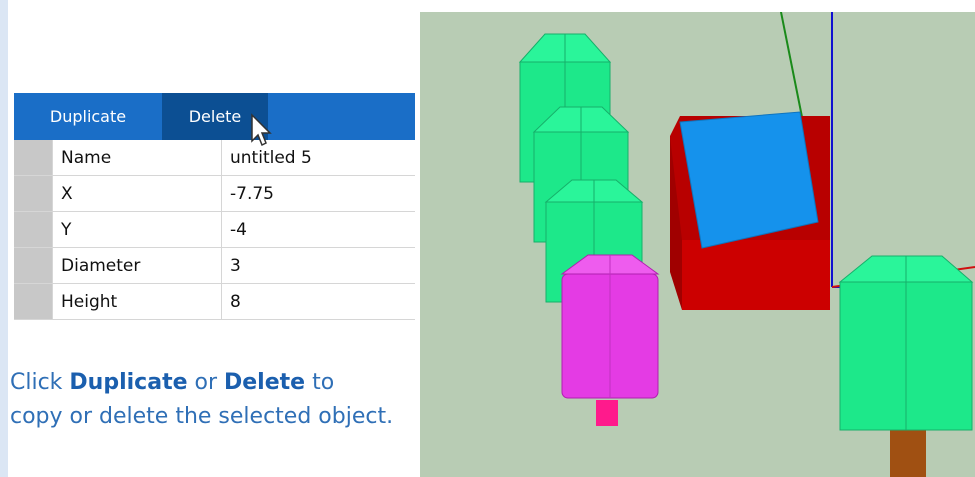 This screenshot has height=477, width=975. Describe the element at coordinates (318, 301) in the screenshot. I see `height-value-field: 8` at that location.